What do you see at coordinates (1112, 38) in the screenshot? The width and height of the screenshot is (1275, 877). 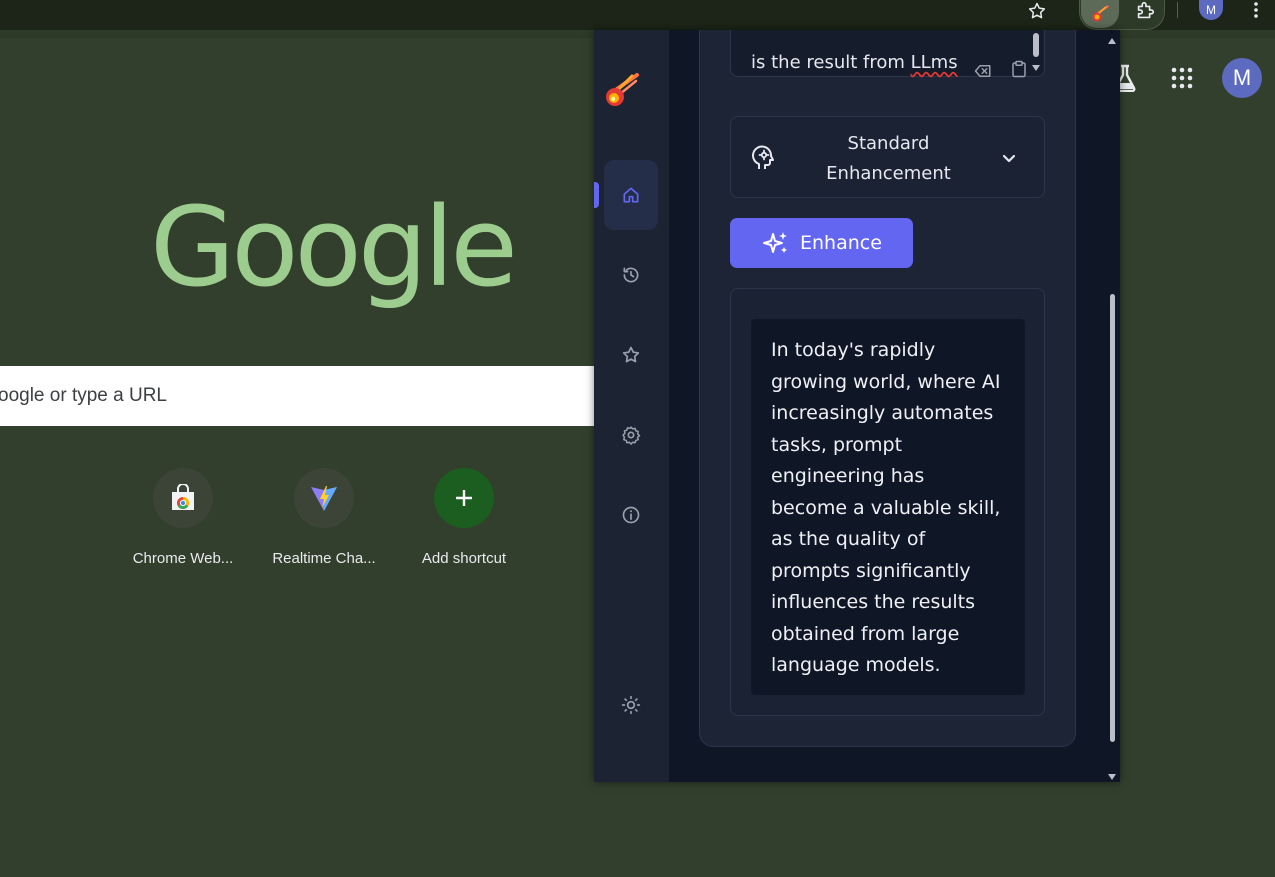 I see `scroll-up-arrow` at bounding box center [1112, 38].